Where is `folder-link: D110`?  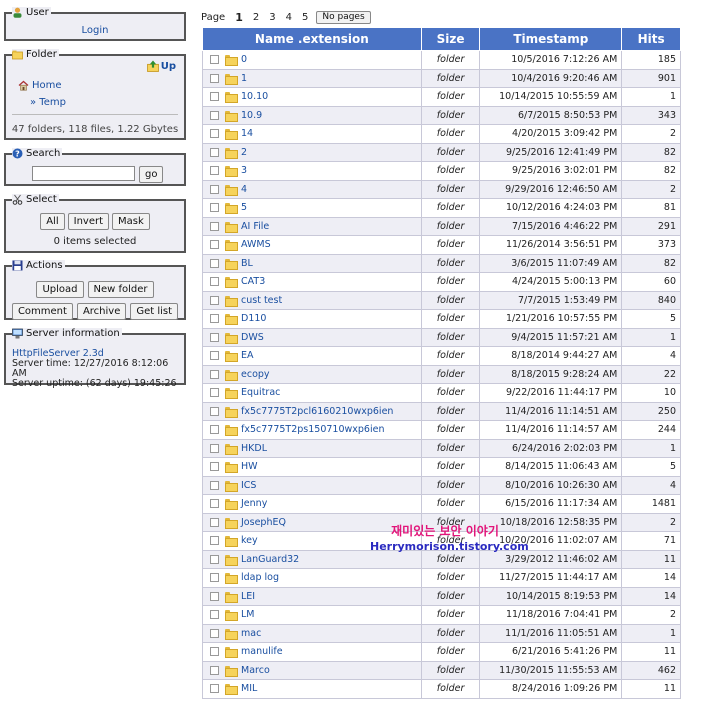
folder-link: D110 is located at coordinates (253, 318).